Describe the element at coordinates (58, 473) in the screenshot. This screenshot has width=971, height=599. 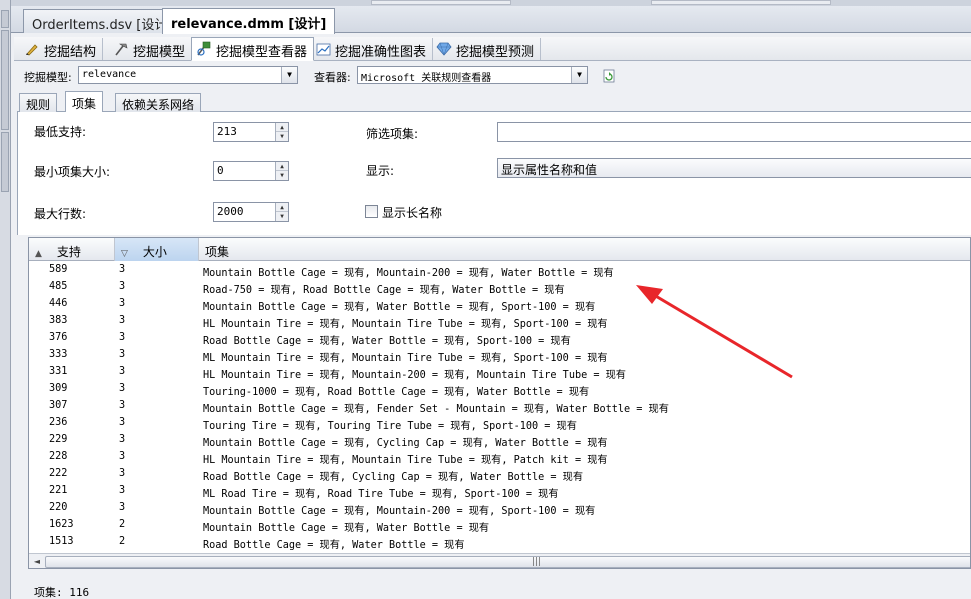
I see `support-cell: 222` at that location.